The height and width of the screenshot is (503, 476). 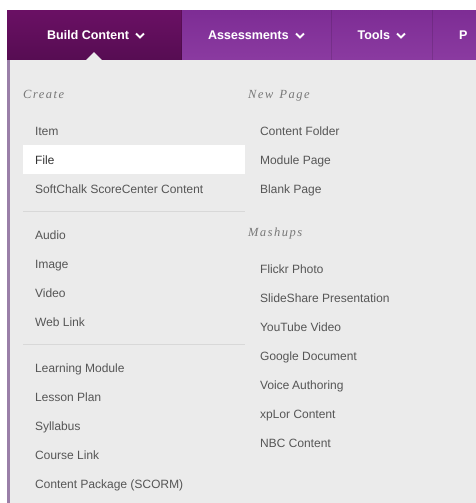 What do you see at coordinates (94, 35) in the screenshot?
I see `menu-tab: Build Content` at bounding box center [94, 35].